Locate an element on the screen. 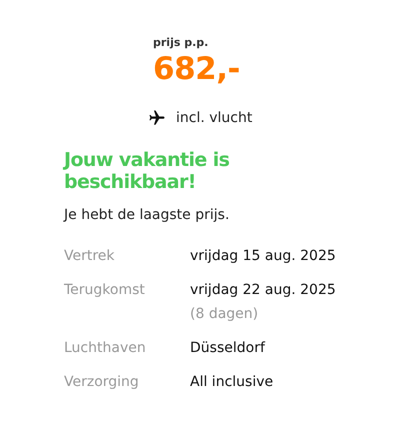  detail-value: All inclusive is located at coordinates (232, 382).